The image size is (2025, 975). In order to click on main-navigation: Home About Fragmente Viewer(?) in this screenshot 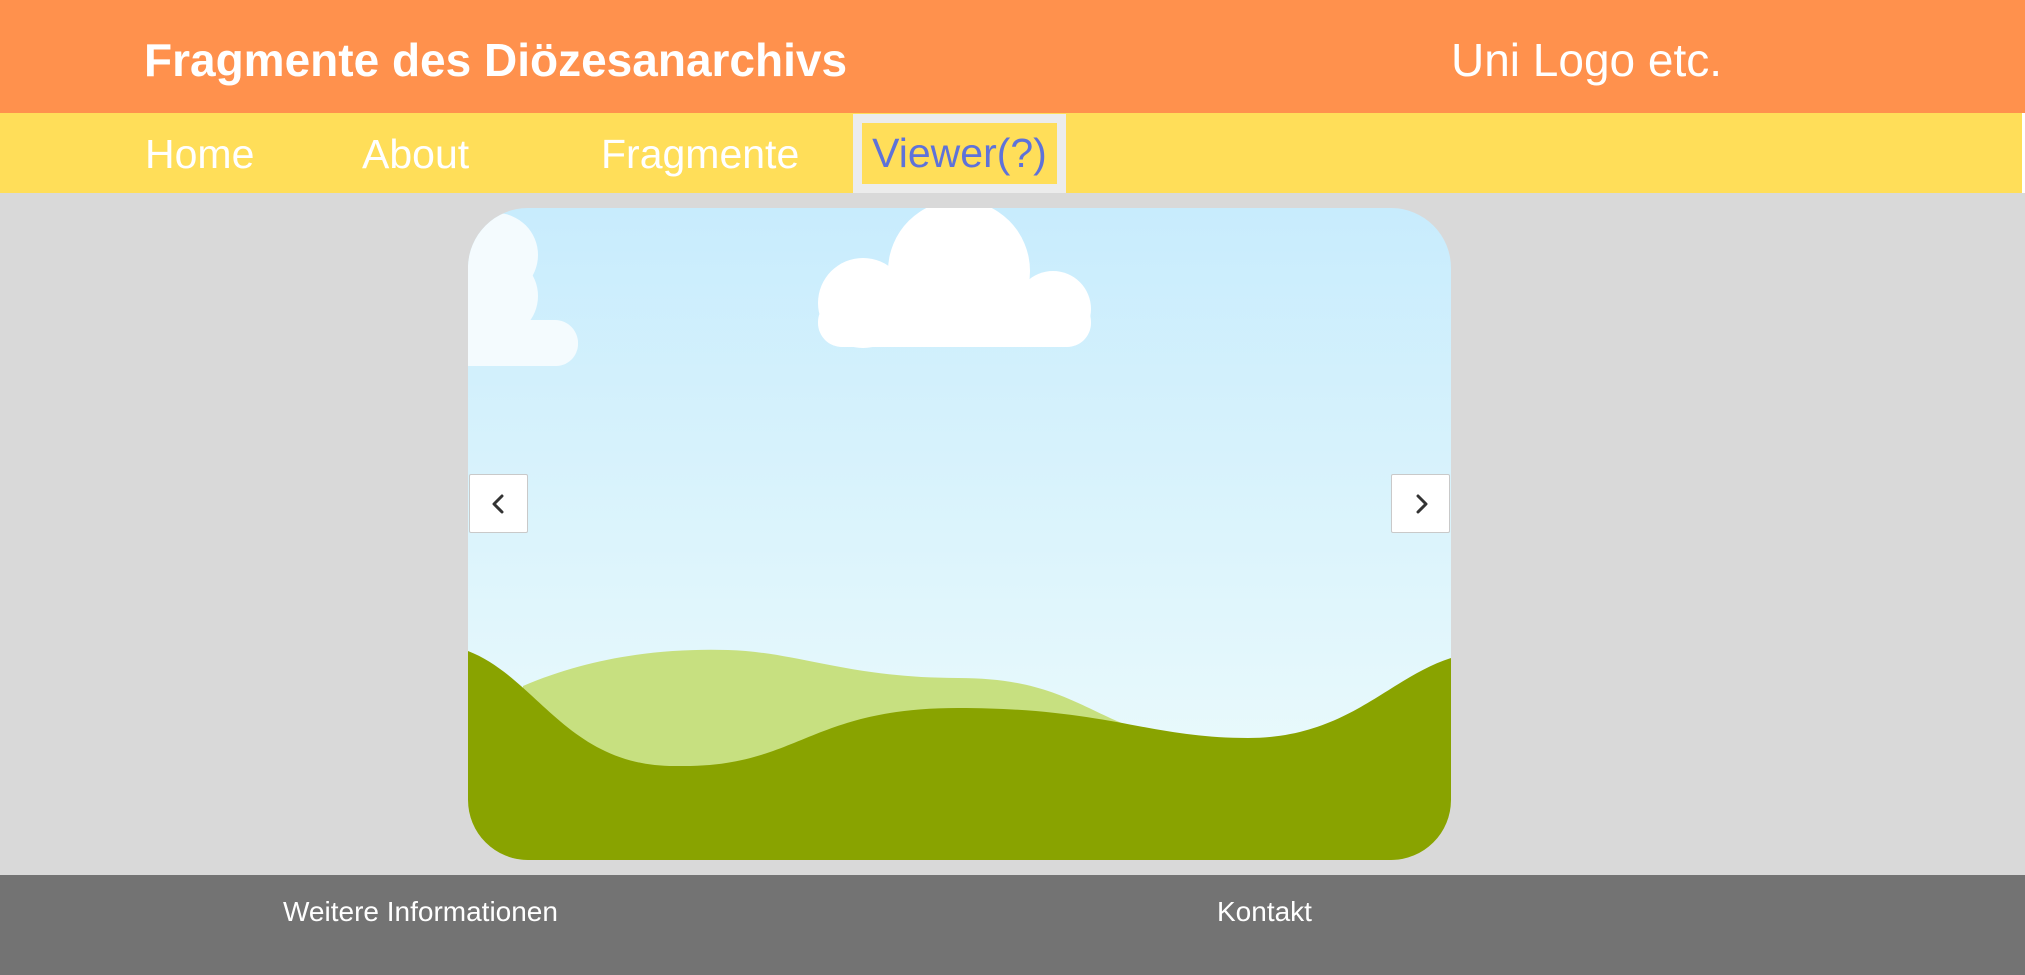, I will do `click(1012, 153)`.